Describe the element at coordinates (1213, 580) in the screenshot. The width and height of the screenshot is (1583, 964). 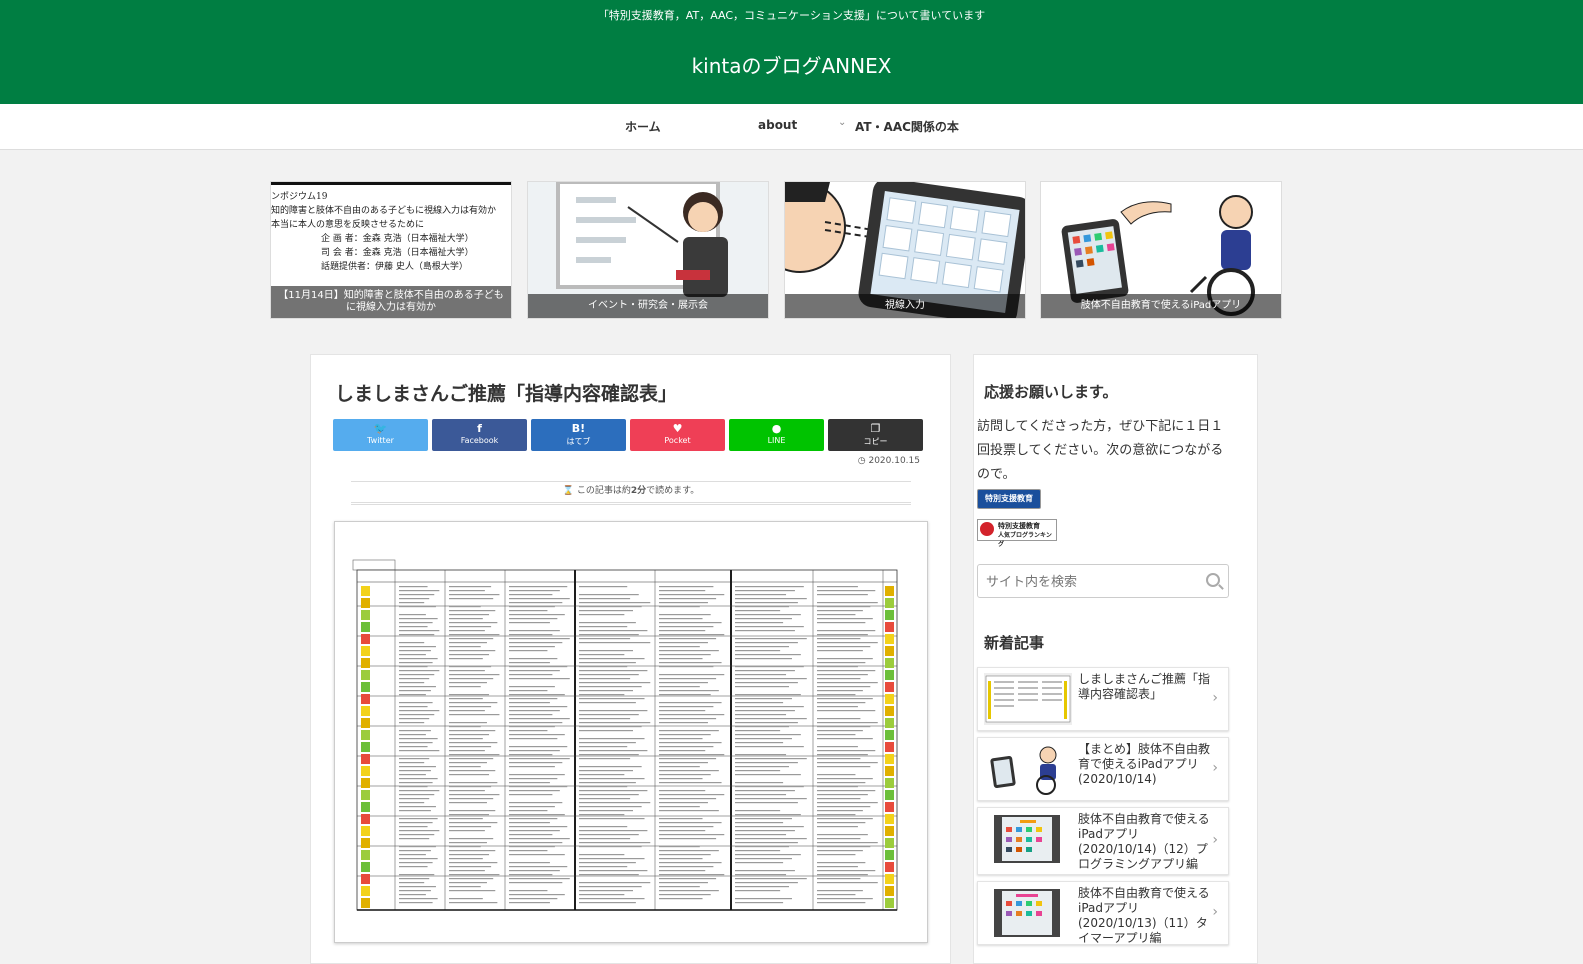
I see `search-icon` at that location.